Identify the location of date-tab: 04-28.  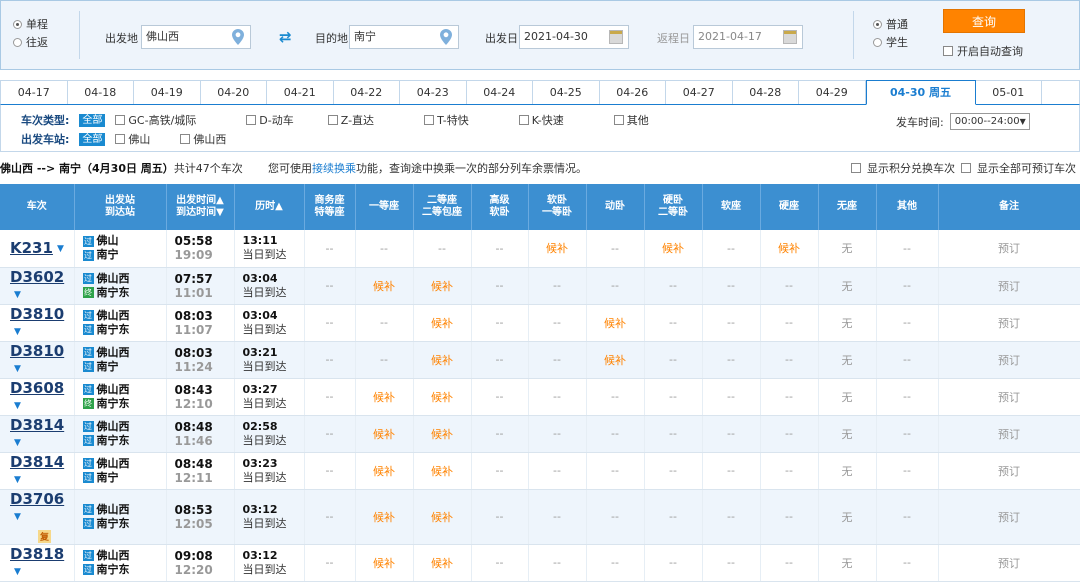
(766, 92).